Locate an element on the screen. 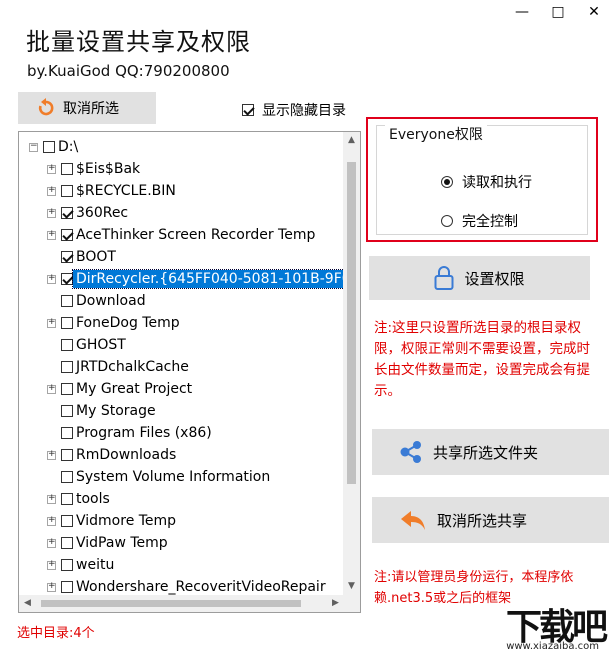  tree-row: $RECYCLE.BIN is located at coordinates (181, 191).